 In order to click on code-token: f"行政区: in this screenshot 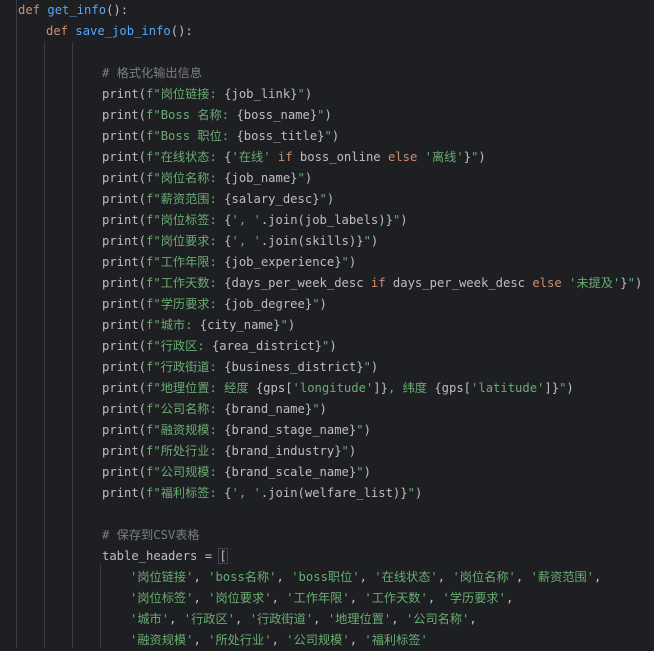, I will do `click(179, 346)`.